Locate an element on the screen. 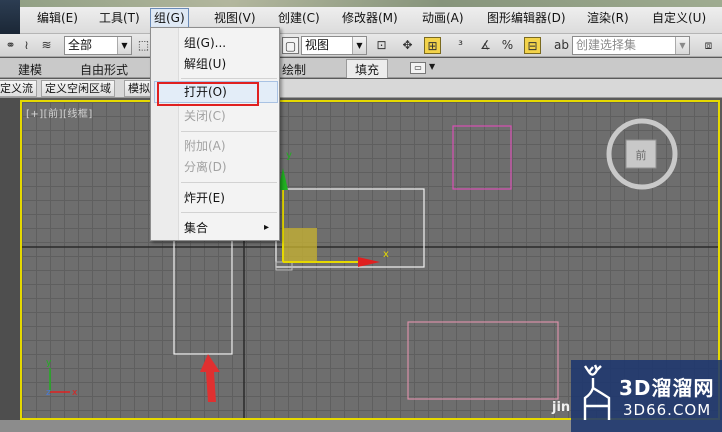 Image resolution: width=722 pixels, height=432 pixels. site-watermark: 3D溜溜网 3D66.COM is located at coordinates (646, 396).